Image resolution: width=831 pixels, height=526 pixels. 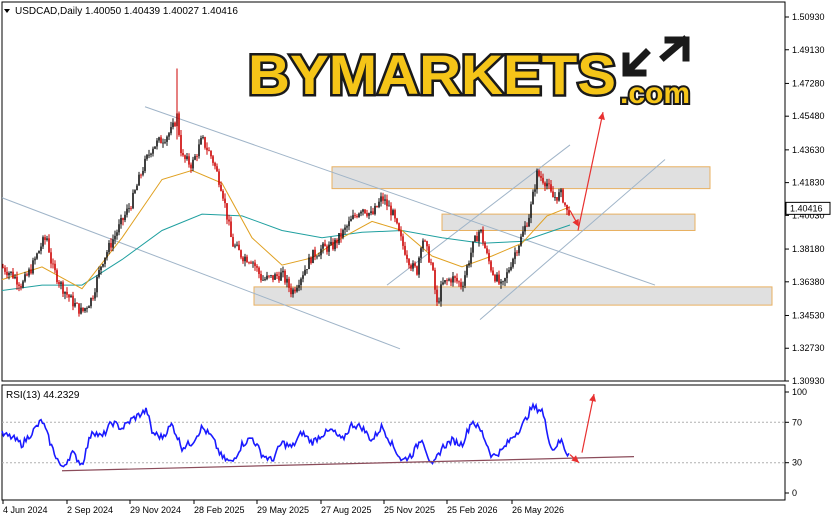 I want to click on price-tick-label: 1.36380, so click(x=808, y=282).